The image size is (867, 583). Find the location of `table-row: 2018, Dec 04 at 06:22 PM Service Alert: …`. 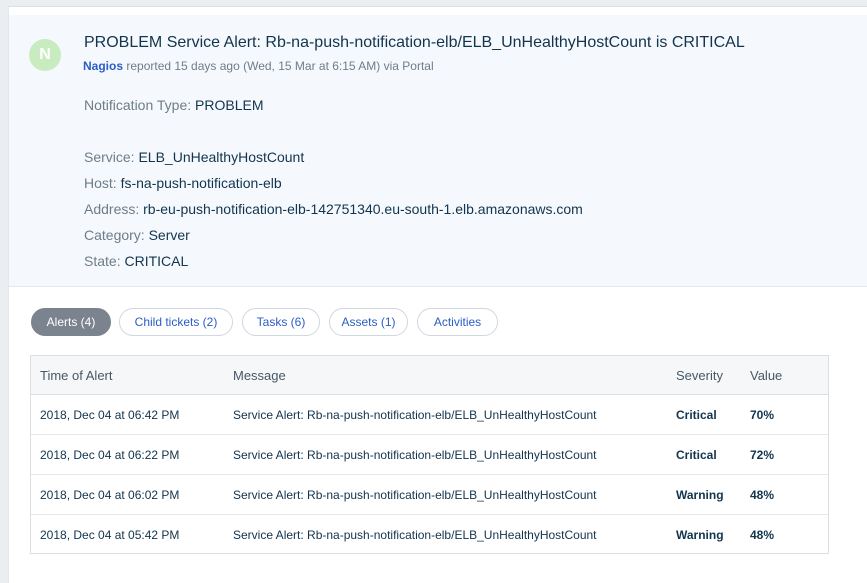

table-row: 2018, Dec 04 at 06:22 PM Service Alert: … is located at coordinates (429, 455).